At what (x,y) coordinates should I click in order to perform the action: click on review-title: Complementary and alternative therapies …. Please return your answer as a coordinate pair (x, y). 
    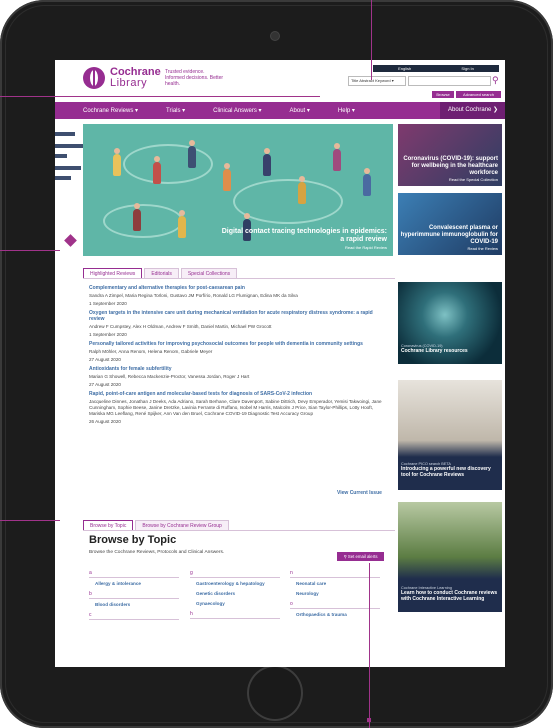
    Looking at the image, I should click on (239, 288).